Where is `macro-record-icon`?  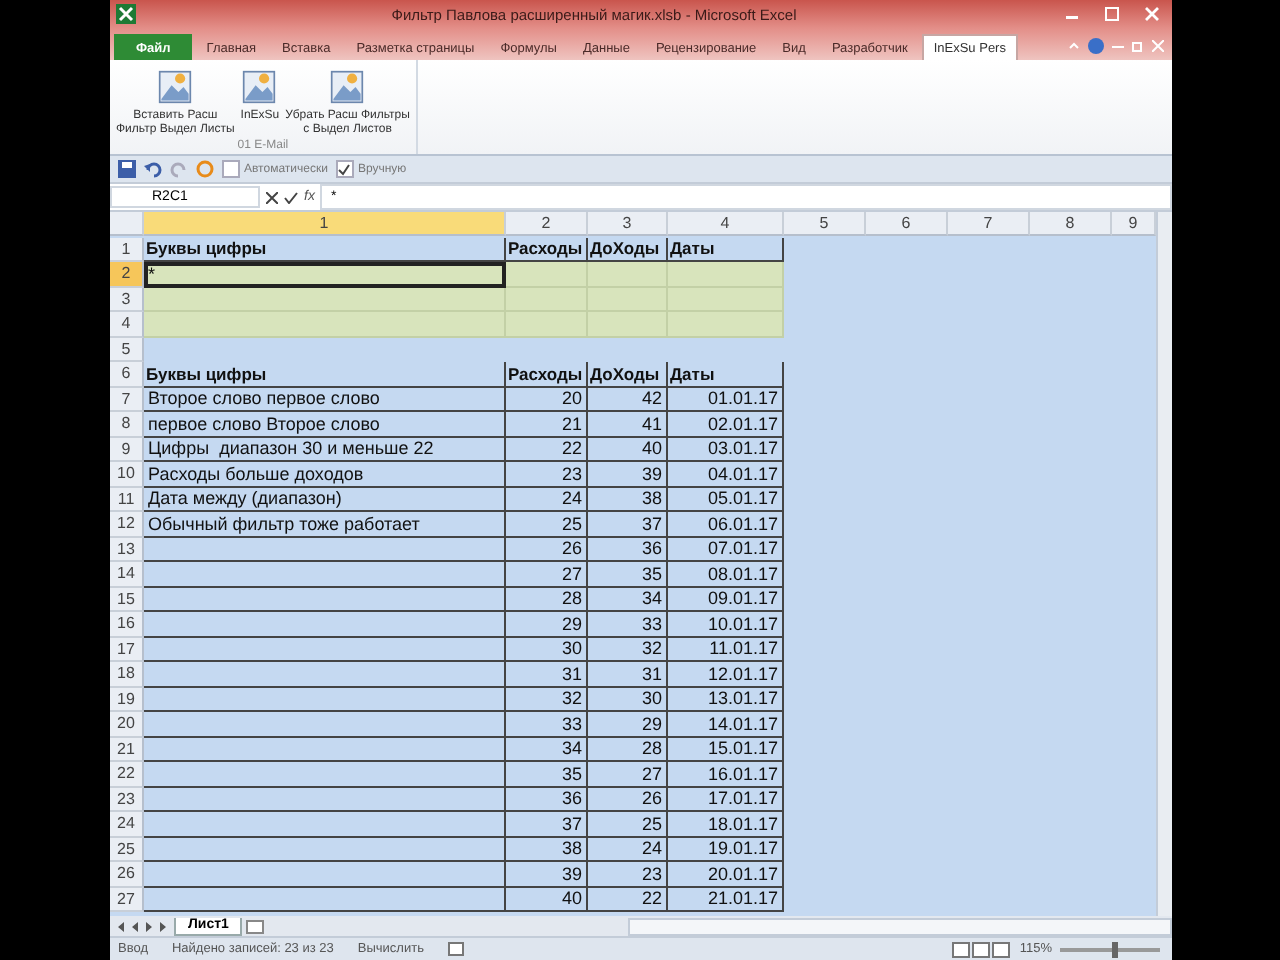
macro-record-icon is located at coordinates (455, 949).